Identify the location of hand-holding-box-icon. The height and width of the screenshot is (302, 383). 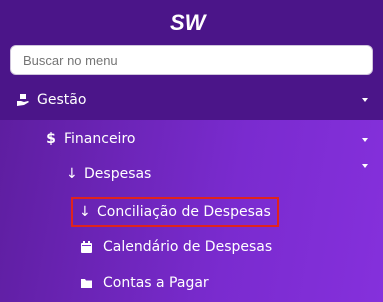
(23, 100).